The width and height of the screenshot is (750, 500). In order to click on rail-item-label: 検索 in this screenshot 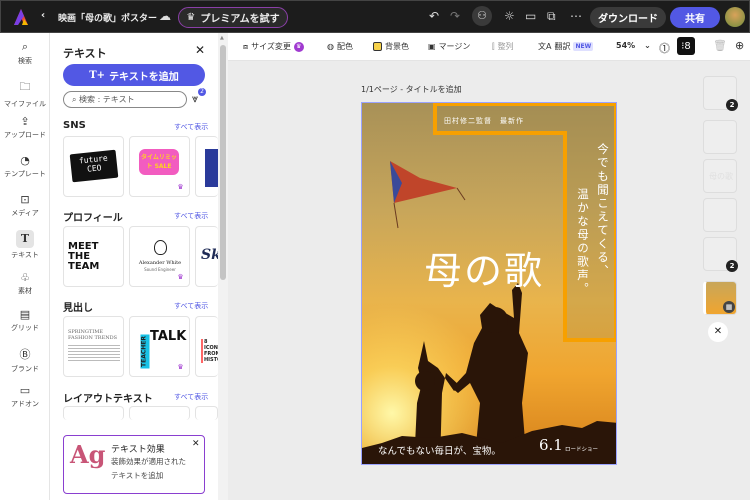, I will do `click(25, 61)`.